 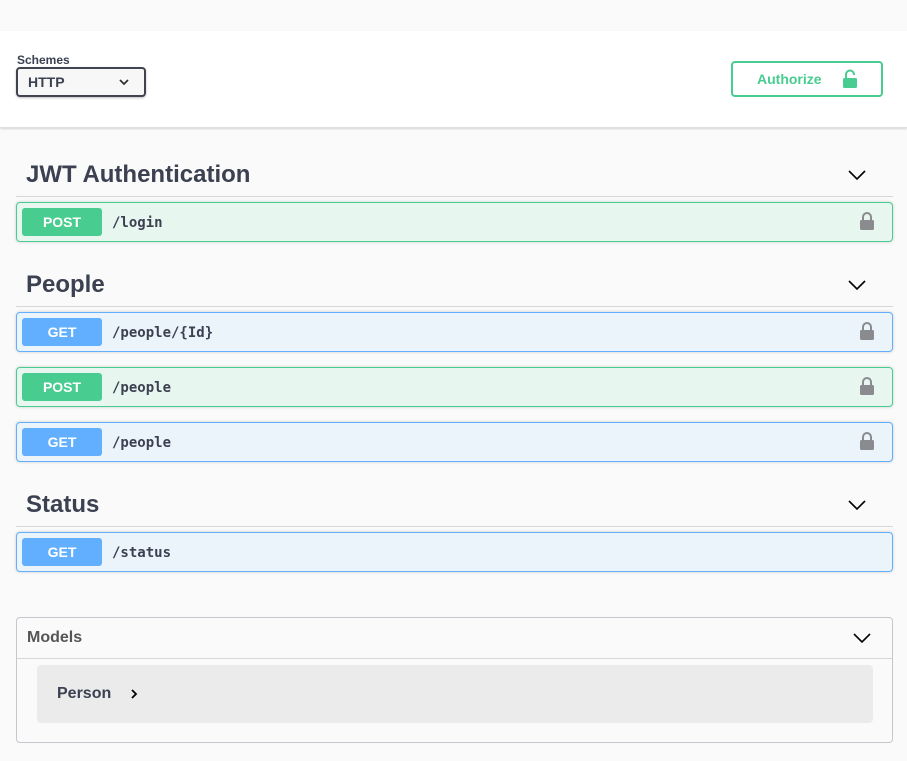 What do you see at coordinates (142, 553) in the screenshot?
I see `operation-path: /status` at bounding box center [142, 553].